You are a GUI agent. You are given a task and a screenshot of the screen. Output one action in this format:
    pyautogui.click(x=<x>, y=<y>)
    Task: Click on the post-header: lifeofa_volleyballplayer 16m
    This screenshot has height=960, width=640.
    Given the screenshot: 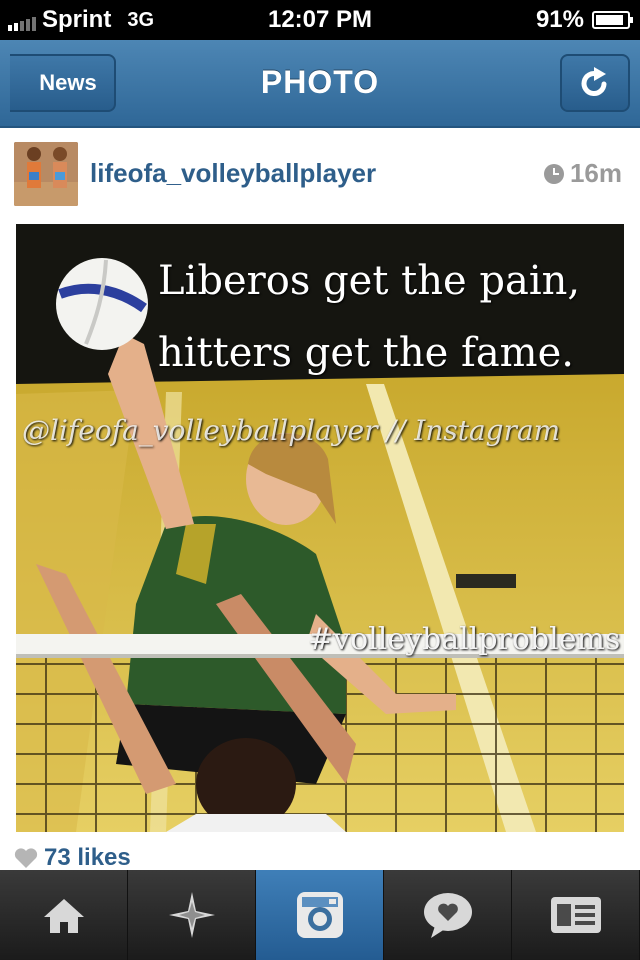 What is the action you would take?
    pyautogui.click(x=320, y=175)
    